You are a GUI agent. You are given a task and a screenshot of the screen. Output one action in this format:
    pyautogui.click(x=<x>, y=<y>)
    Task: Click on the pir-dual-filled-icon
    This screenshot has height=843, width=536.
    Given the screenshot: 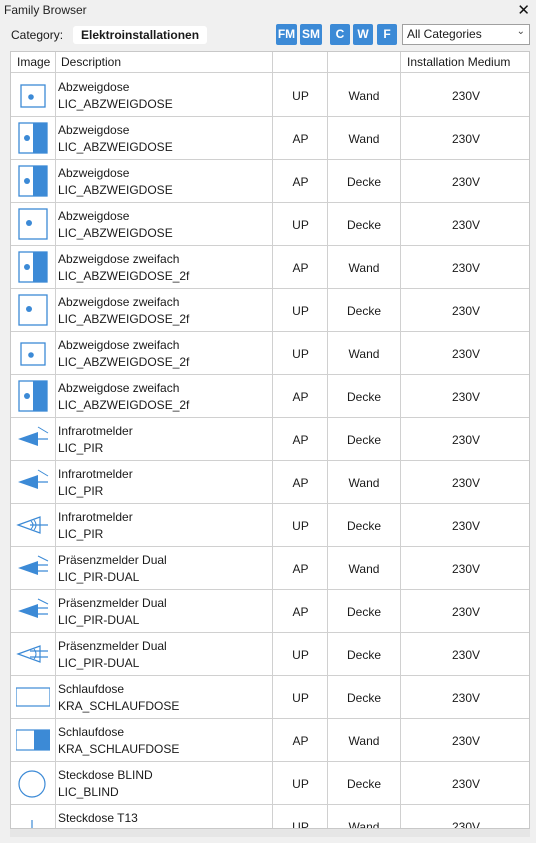 What is the action you would take?
    pyautogui.click(x=33, y=611)
    